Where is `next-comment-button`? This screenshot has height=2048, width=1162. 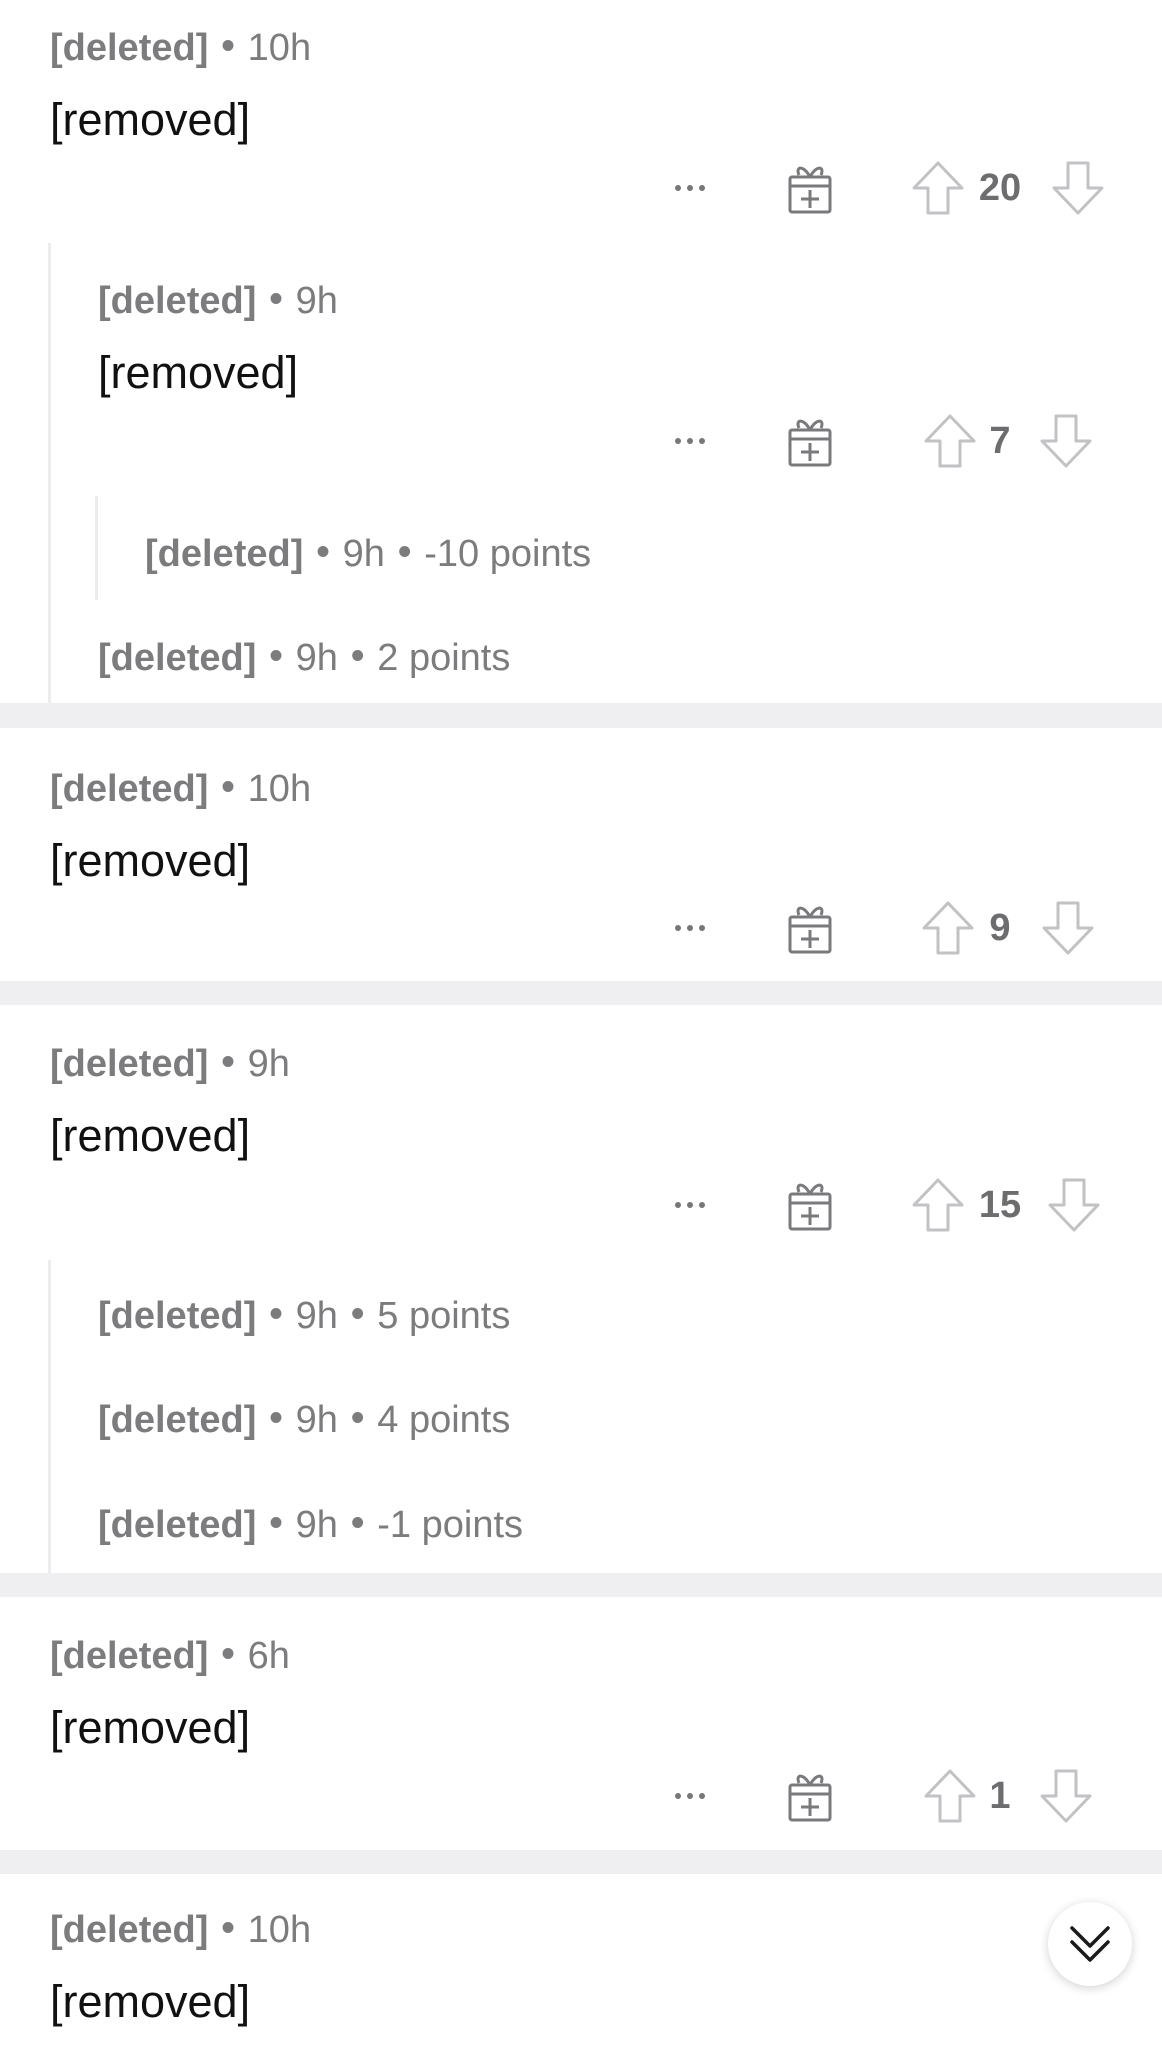 next-comment-button is located at coordinates (1090, 1944).